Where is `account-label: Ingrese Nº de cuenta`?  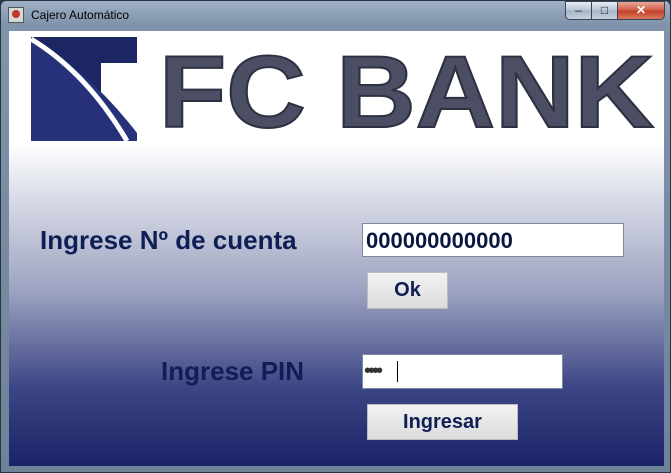 account-label: Ingrese Nº de cuenta is located at coordinates (168, 240).